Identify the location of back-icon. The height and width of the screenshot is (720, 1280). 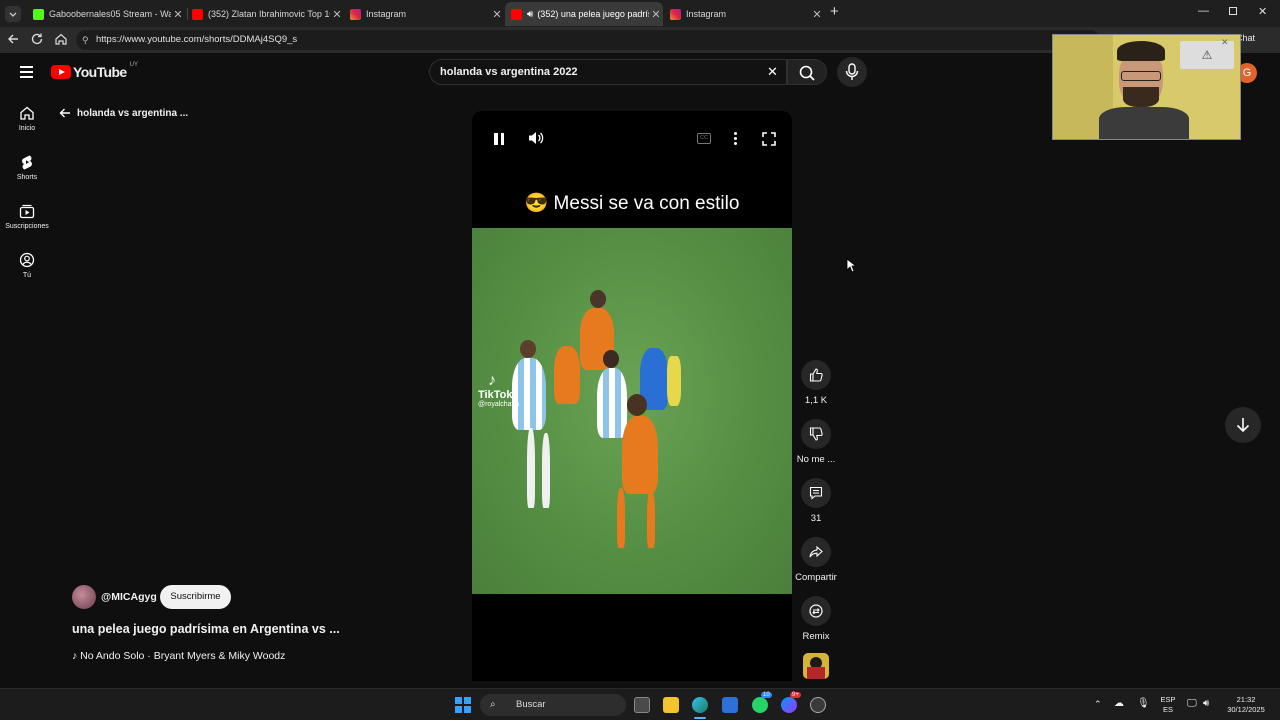
(13, 41).